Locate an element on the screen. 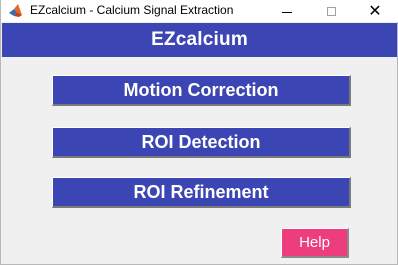 The width and height of the screenshot is (398, 265). app-title: EZcalcium is located at coordinates (199, 39).